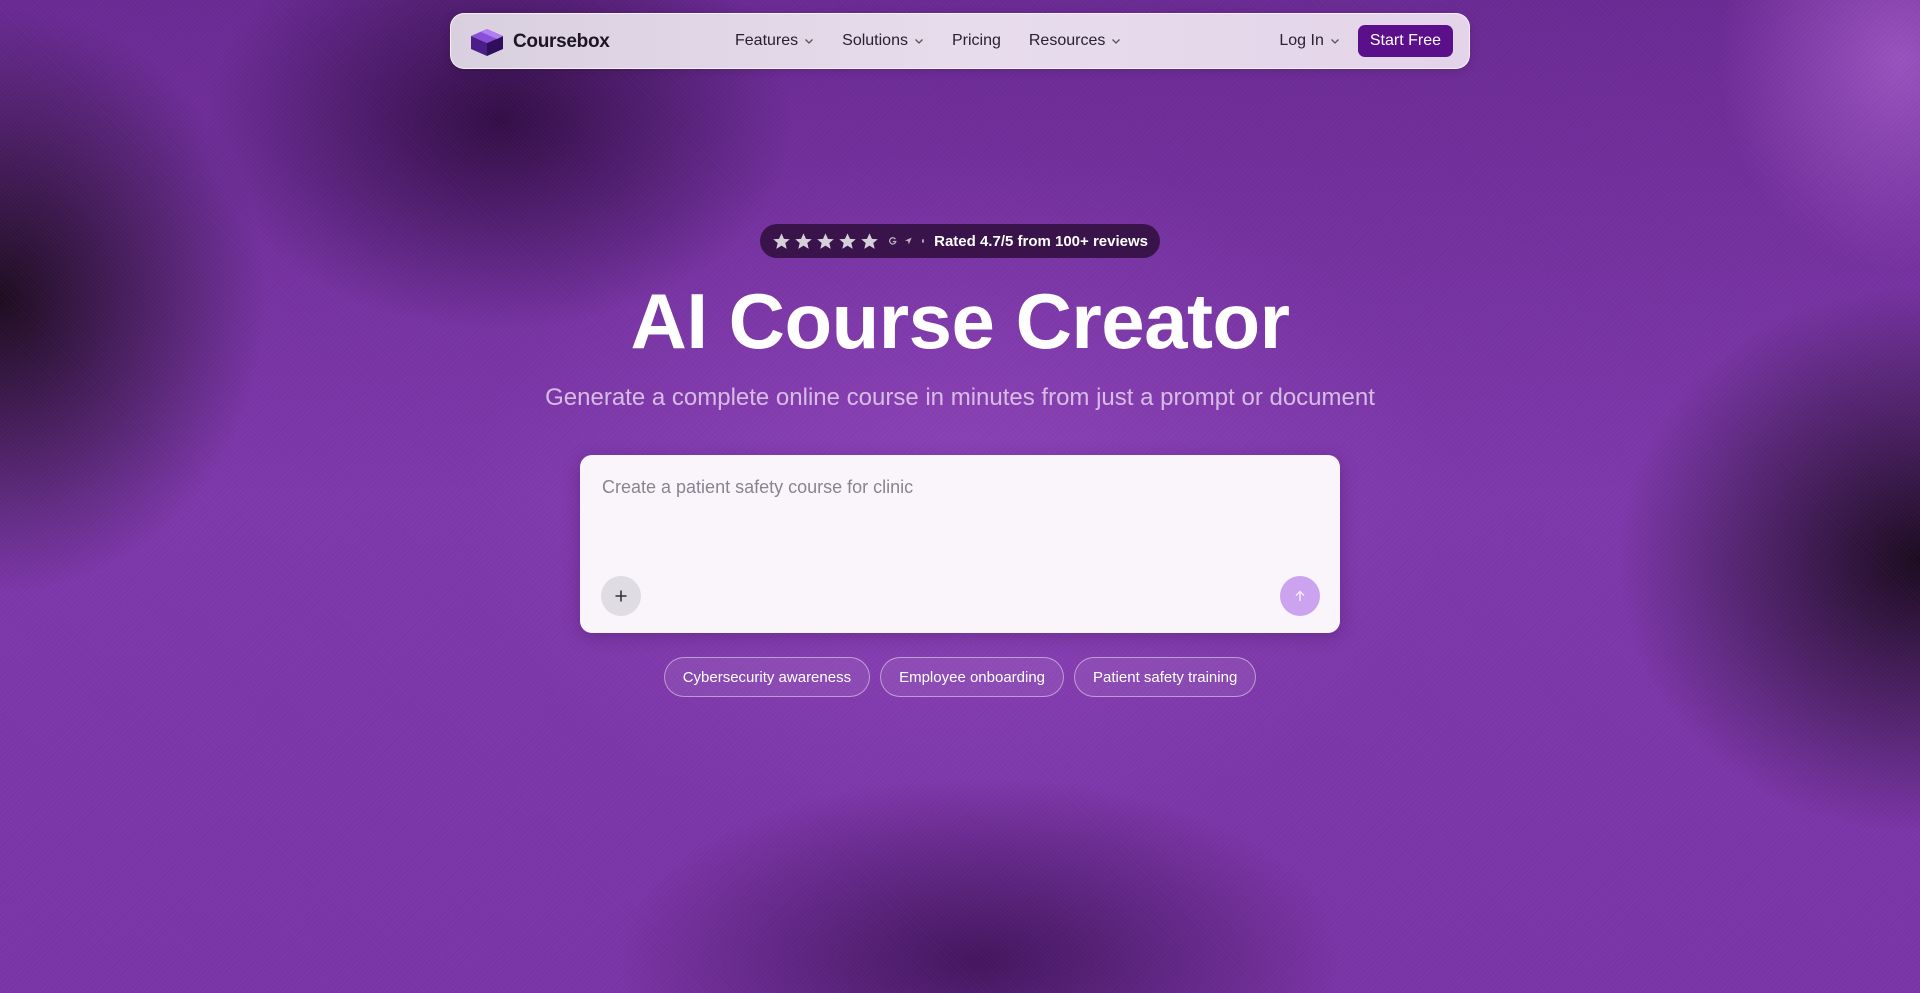 Image resolution: width=1920 pixels, height=993 pixels. I want to click on rating-stars, so click(825, 241).